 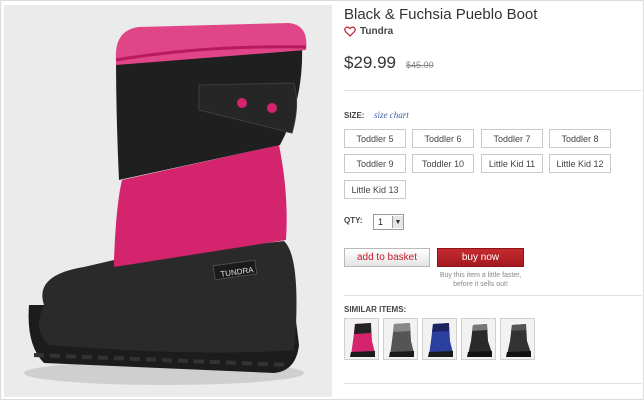 What do you see at coordinates (512, 138) in the screenshot?
I see `size-option: Toddler 7` at bounding box center [512, 138].